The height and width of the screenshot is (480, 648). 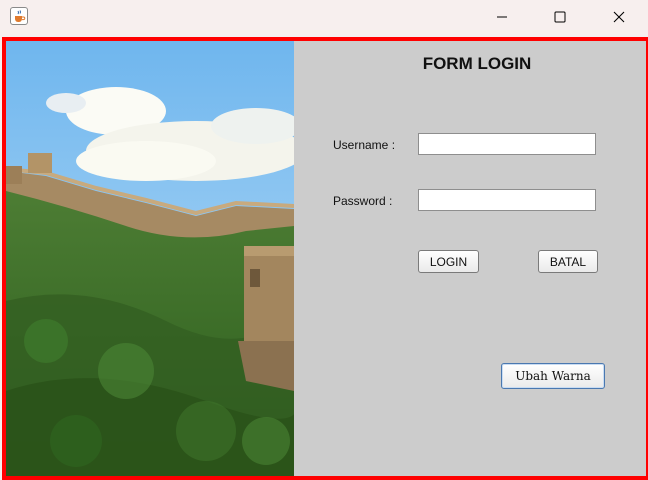 I want to click on close-button, so click(x=619, y=17).